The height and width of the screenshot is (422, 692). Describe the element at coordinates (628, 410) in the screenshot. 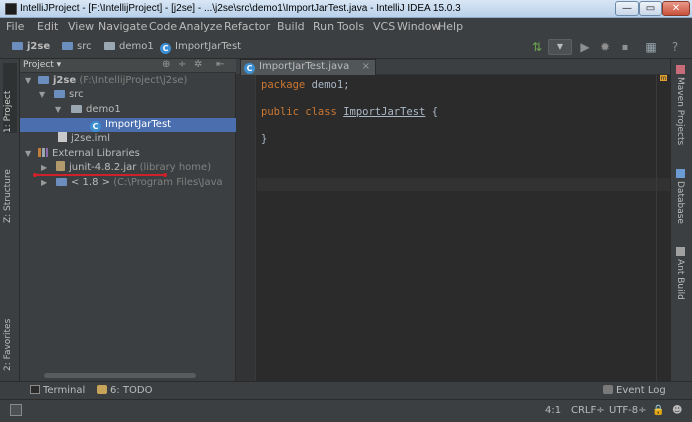

I see `file-encoding: UTF-8÷` at that location.